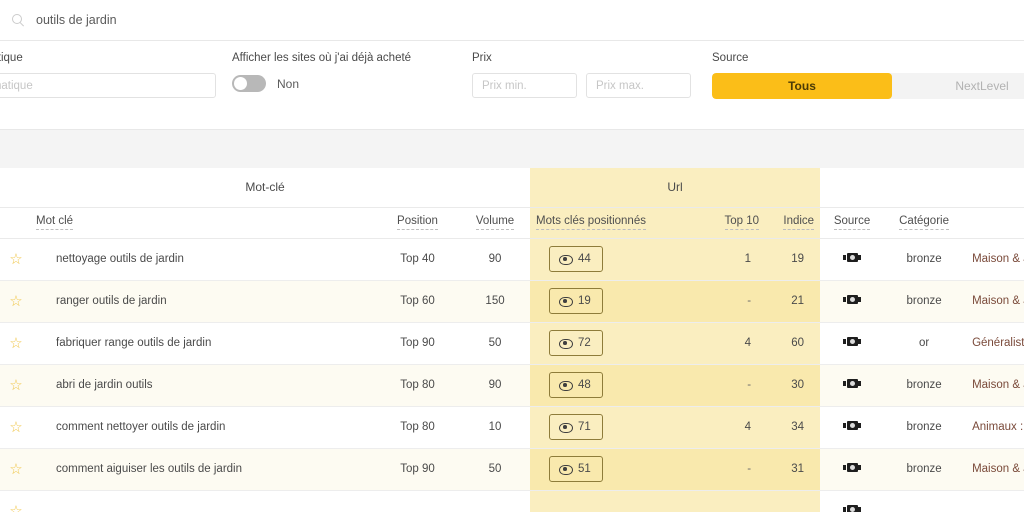 The width and height of the screenshot is (1024, 512). Describe the element at coordinates (288, 83) in the screenshot. I see `already-bought-state: Non` at that location.